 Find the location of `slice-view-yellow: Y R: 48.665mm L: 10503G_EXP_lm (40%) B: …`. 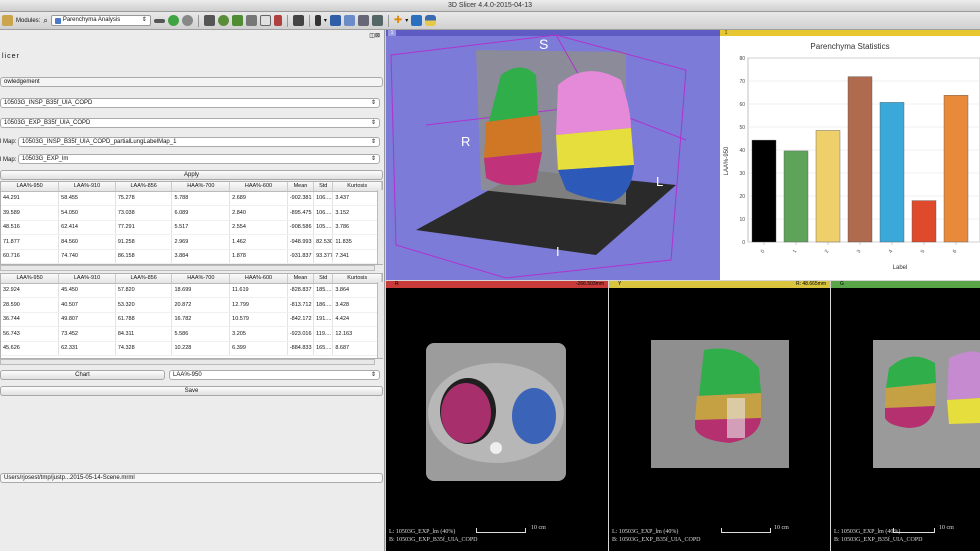

slice-view-yellow: Y R: 48.665mm L: 10503G_EXP_lm (40%) B: … is located at coordinates (719, 416).